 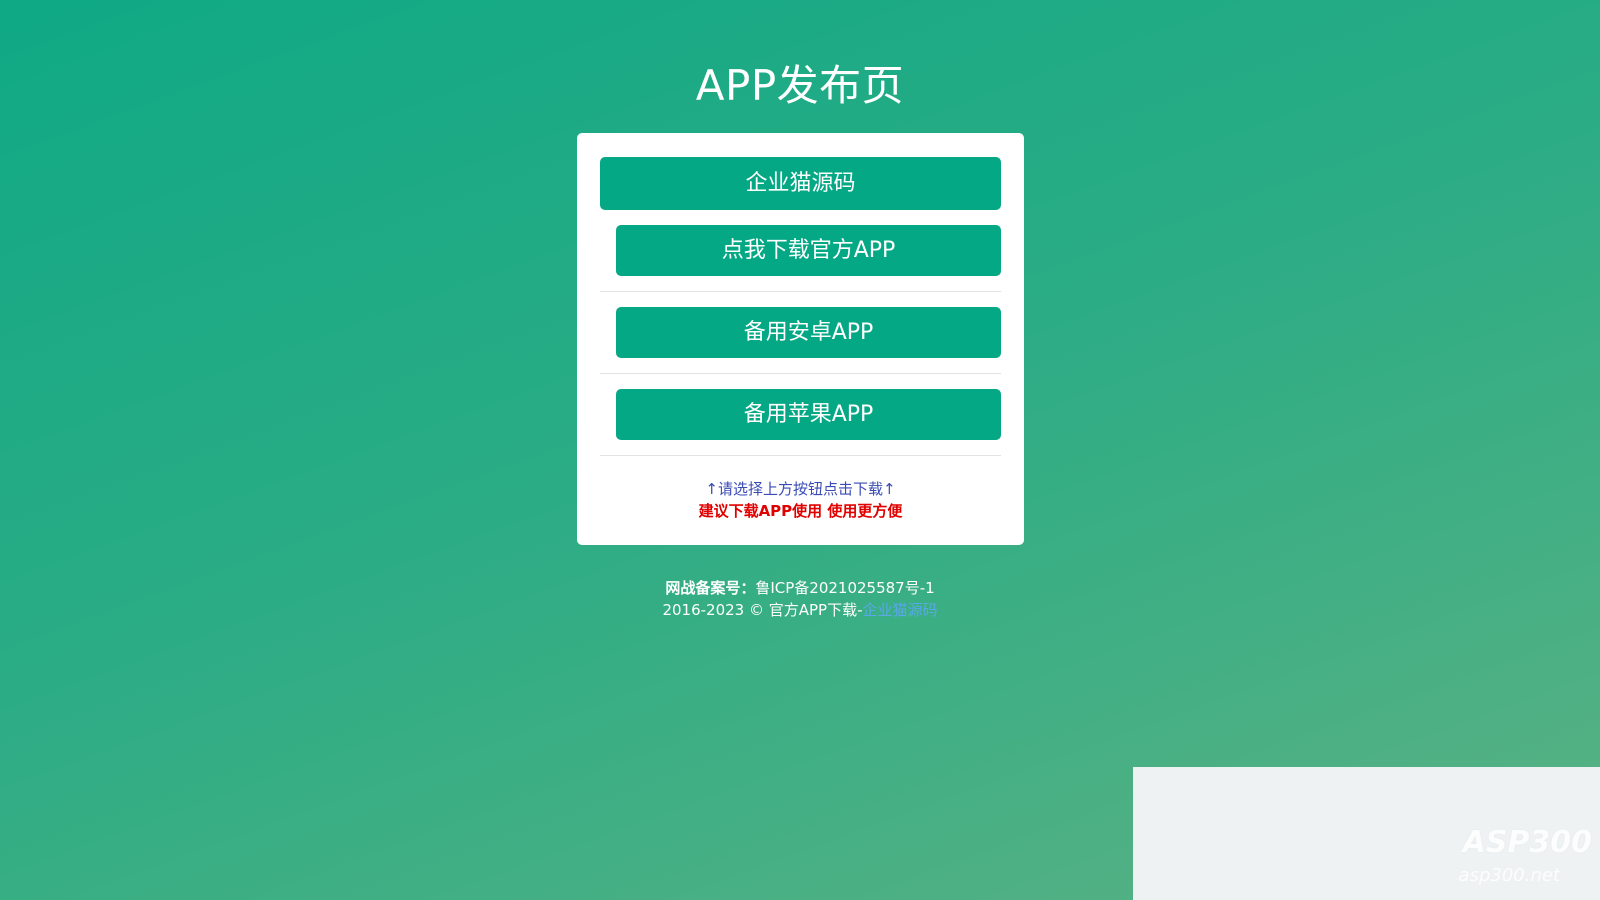 What do you see at coordinates (762, 610) in the screenshot?
I see `copyright-text: 2016-2023 © 官方APP下载-` at bounding box center [762, 610].